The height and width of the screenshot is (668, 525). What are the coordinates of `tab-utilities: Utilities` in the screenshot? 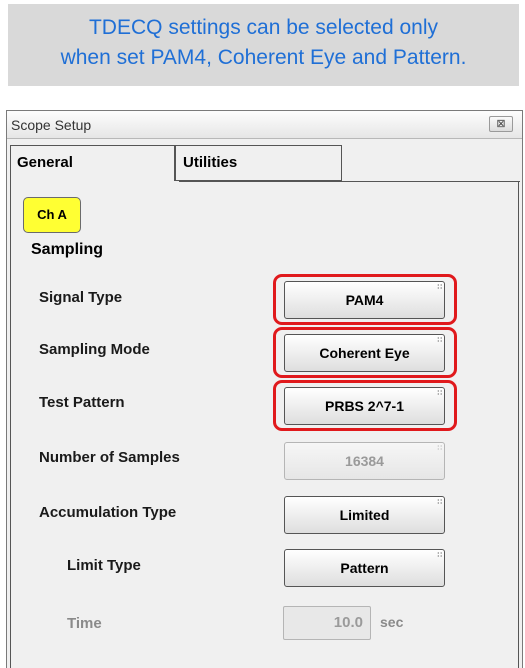 It's located at (258, 163).